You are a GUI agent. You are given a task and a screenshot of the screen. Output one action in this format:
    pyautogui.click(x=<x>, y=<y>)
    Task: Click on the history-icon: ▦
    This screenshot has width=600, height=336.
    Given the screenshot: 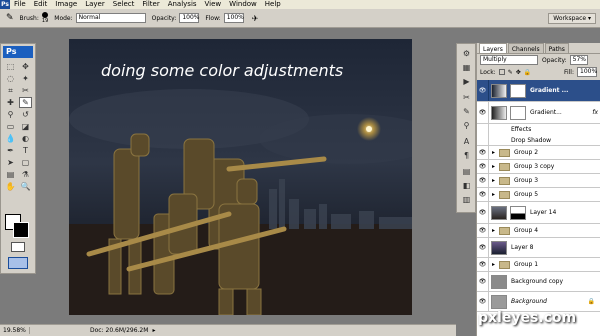 What is the action you would take?
    pyautogui.click(x=466, y=67)
    